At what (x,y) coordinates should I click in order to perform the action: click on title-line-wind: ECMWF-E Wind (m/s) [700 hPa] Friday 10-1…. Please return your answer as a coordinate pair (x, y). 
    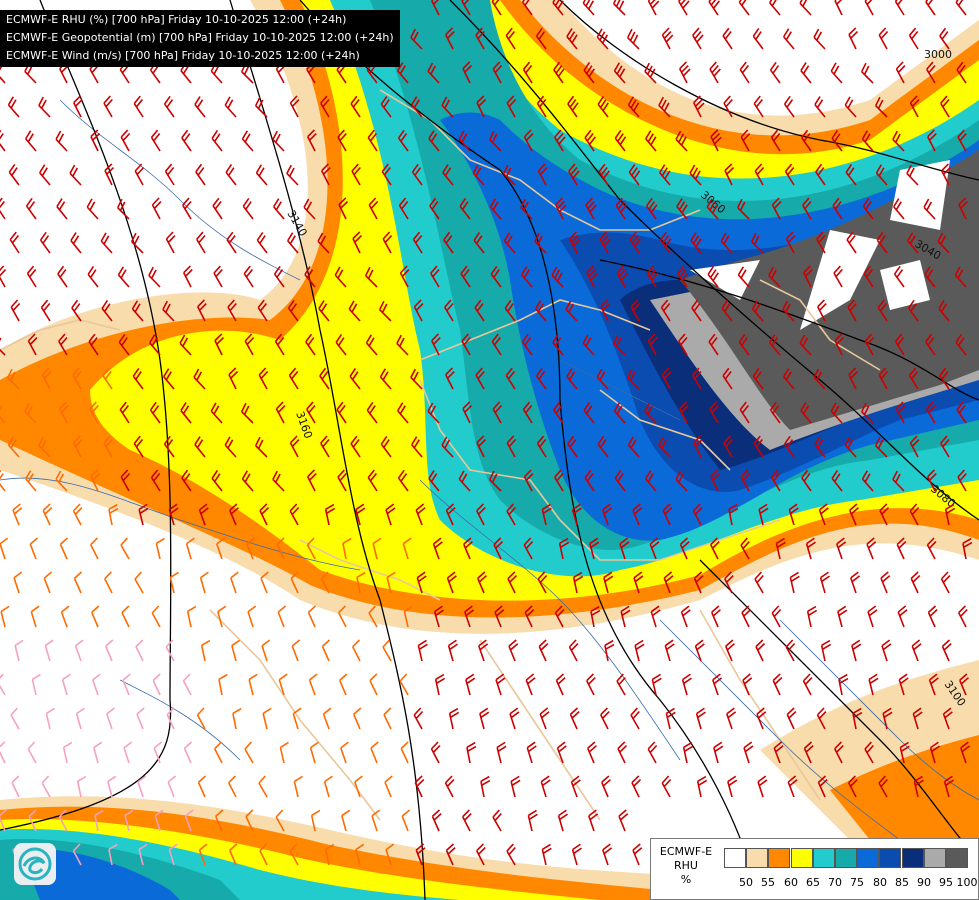
    Looking at the image, I should click on (183, 55).